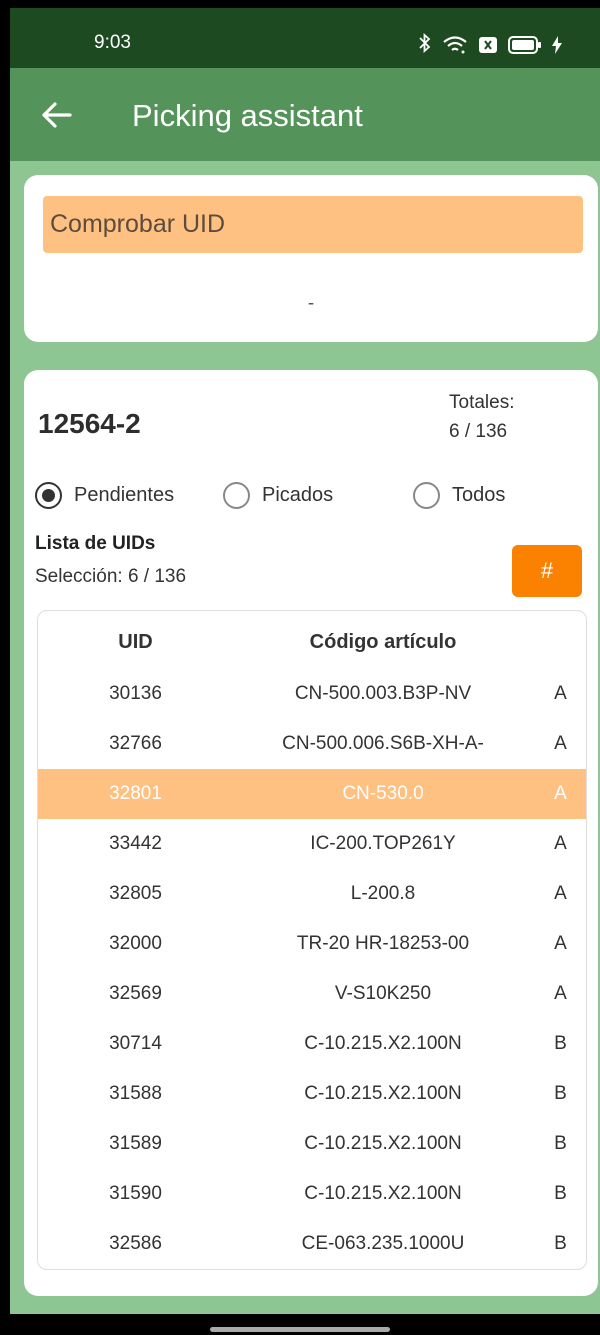 The width and height of the screenshot is (600, 1335). Describe the element at coordinates (300, 1329) in the screenshot. I see `home-indicator` at that location.